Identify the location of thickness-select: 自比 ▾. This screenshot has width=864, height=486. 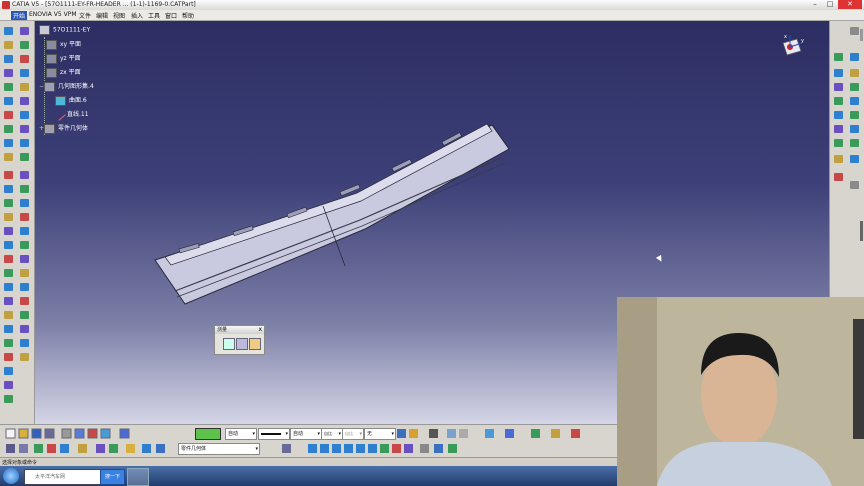
(353, 434).